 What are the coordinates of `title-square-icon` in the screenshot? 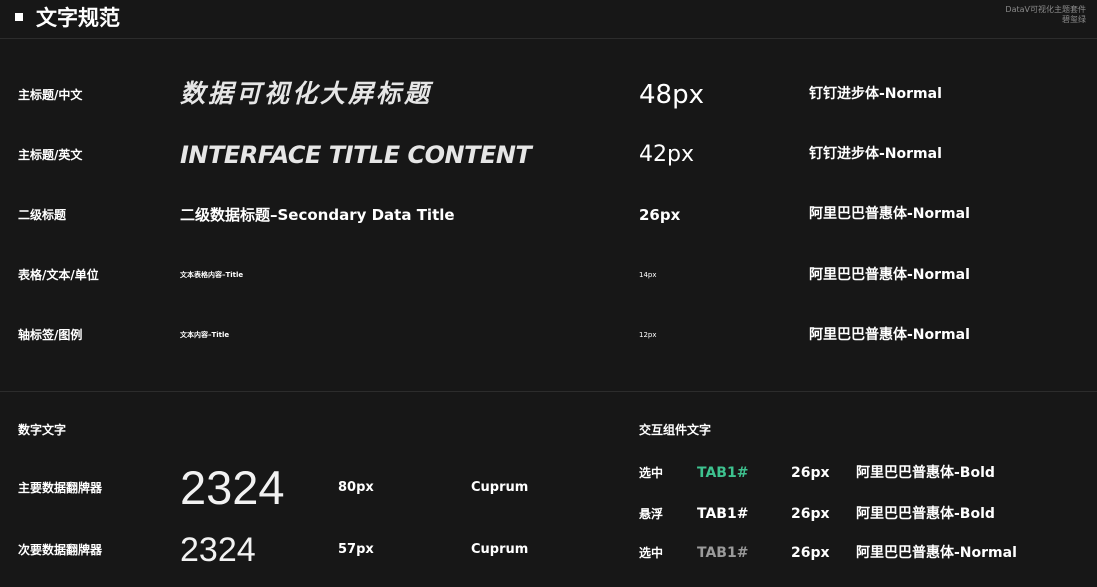 It's located at (19, 17).